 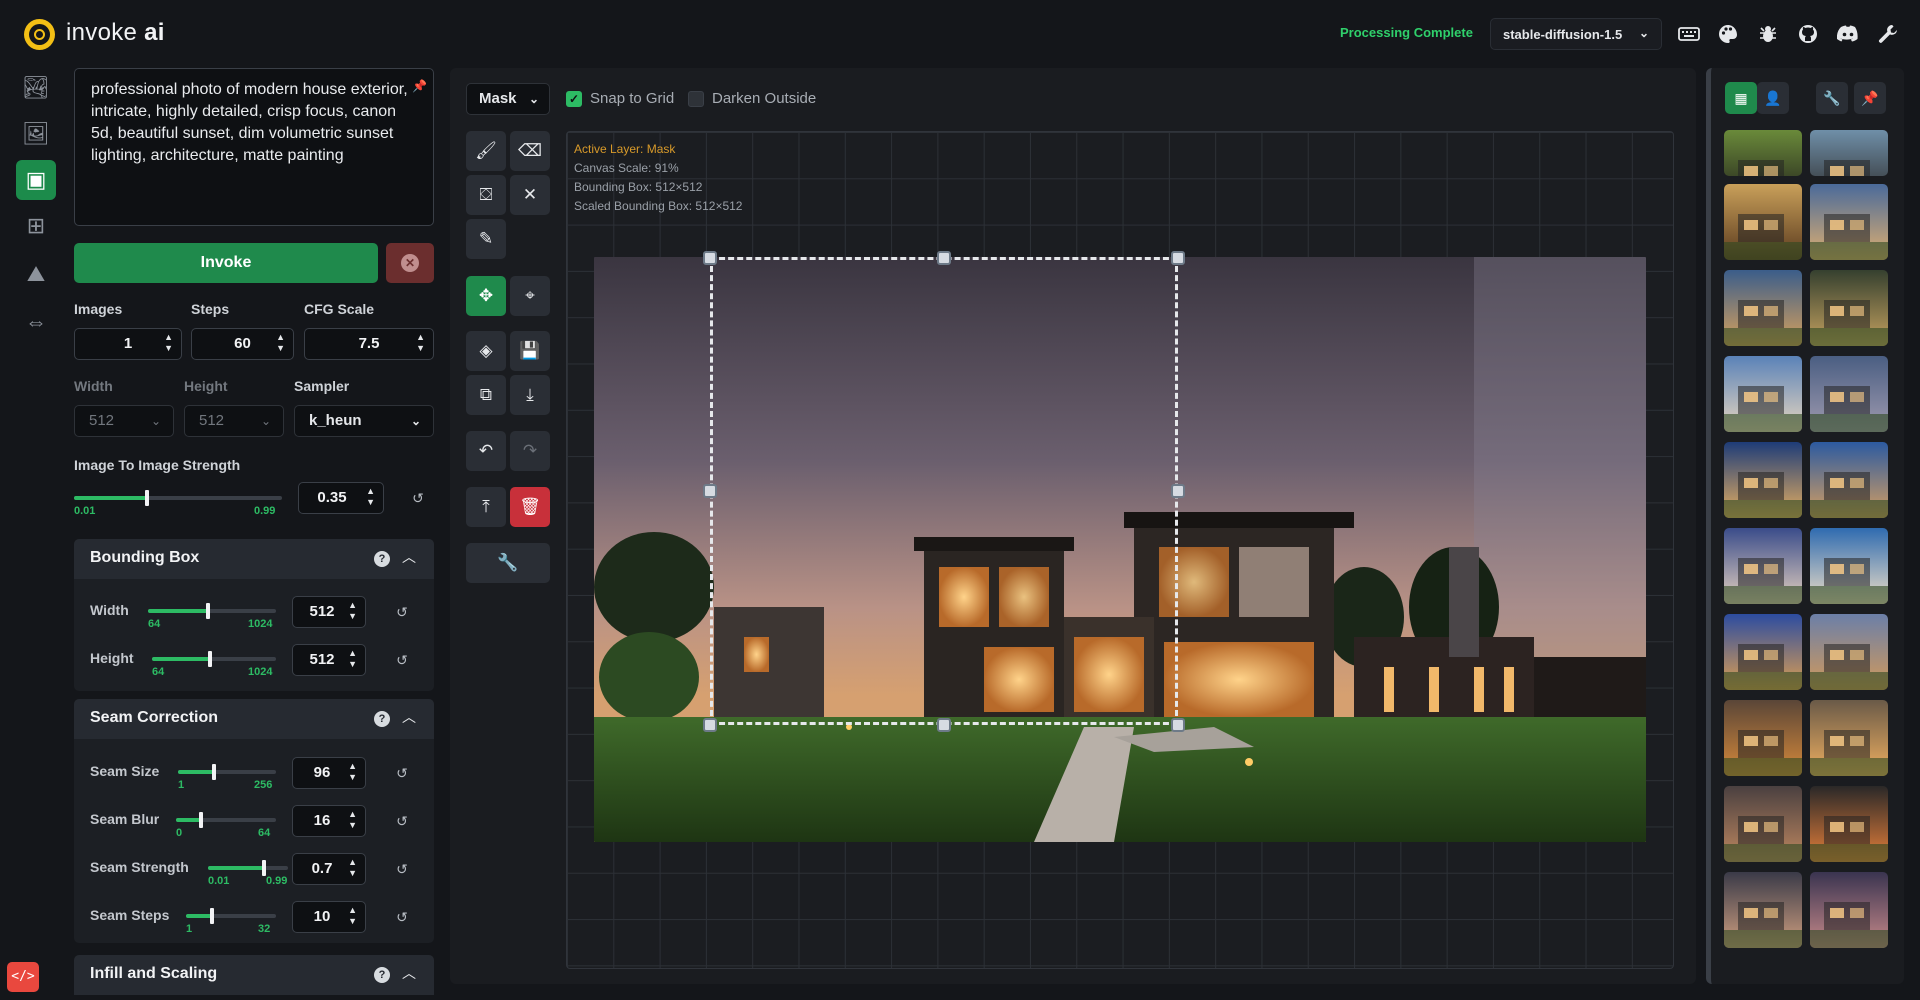 What do you see at coordinates (36, 134) in the screenshot?
I see `tab-image-to-image: 🖼` at bounding box center [36, 134].